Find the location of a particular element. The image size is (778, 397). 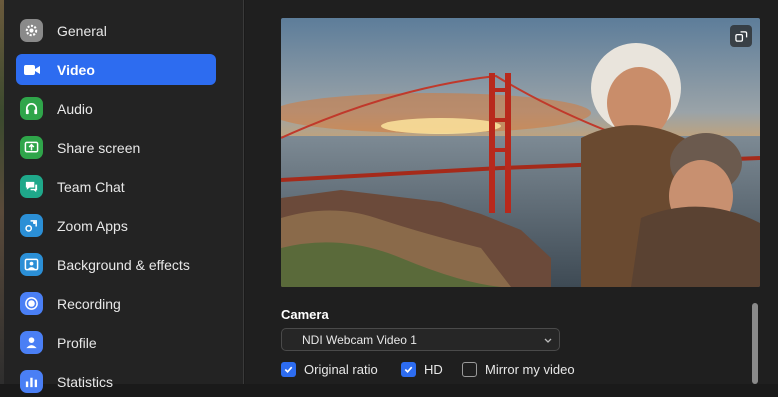

sidebar-item-zoom-apps: Zoom Apps is located at coordinates (116, 225).